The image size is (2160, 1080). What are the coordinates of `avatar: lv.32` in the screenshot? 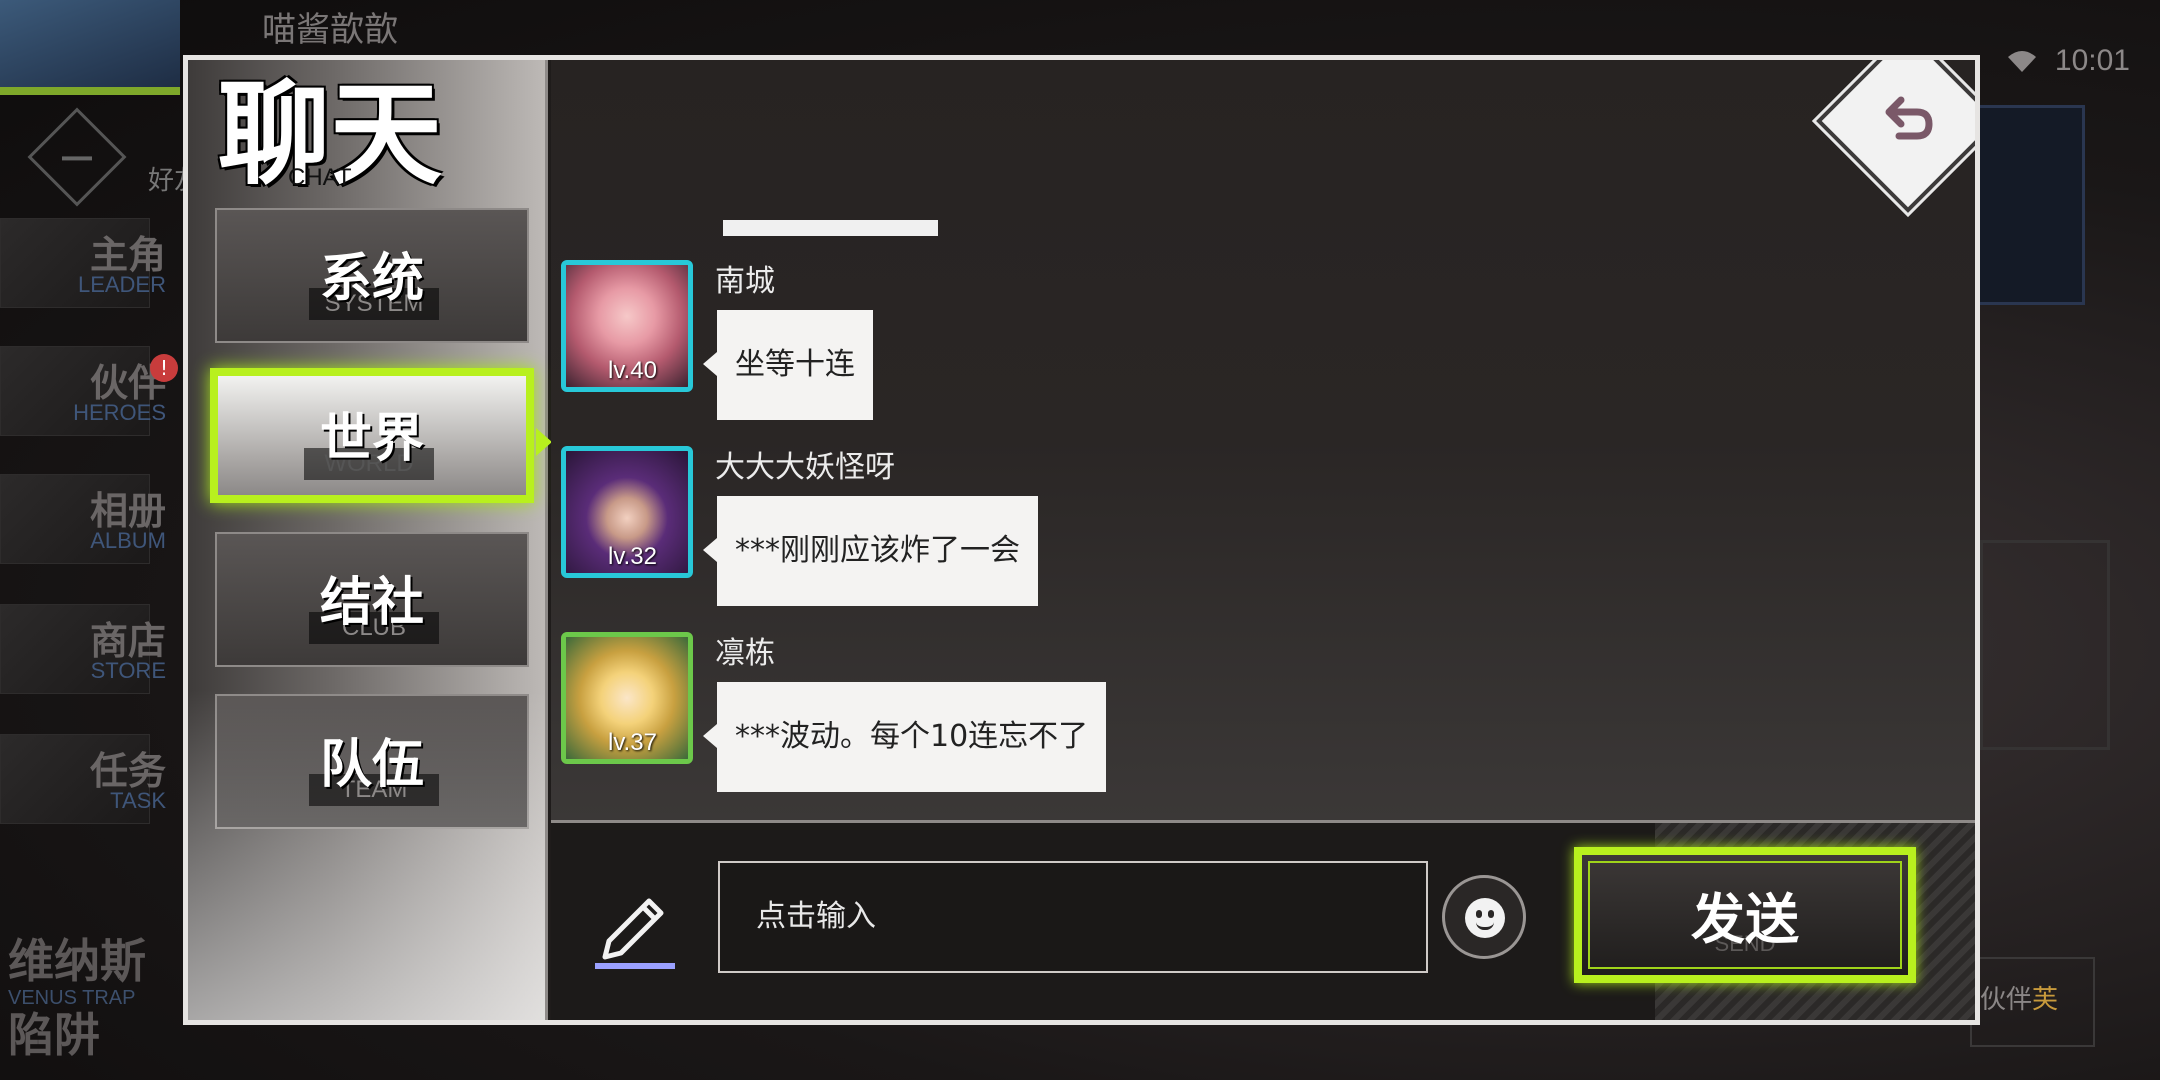 It's located at (627, 512).